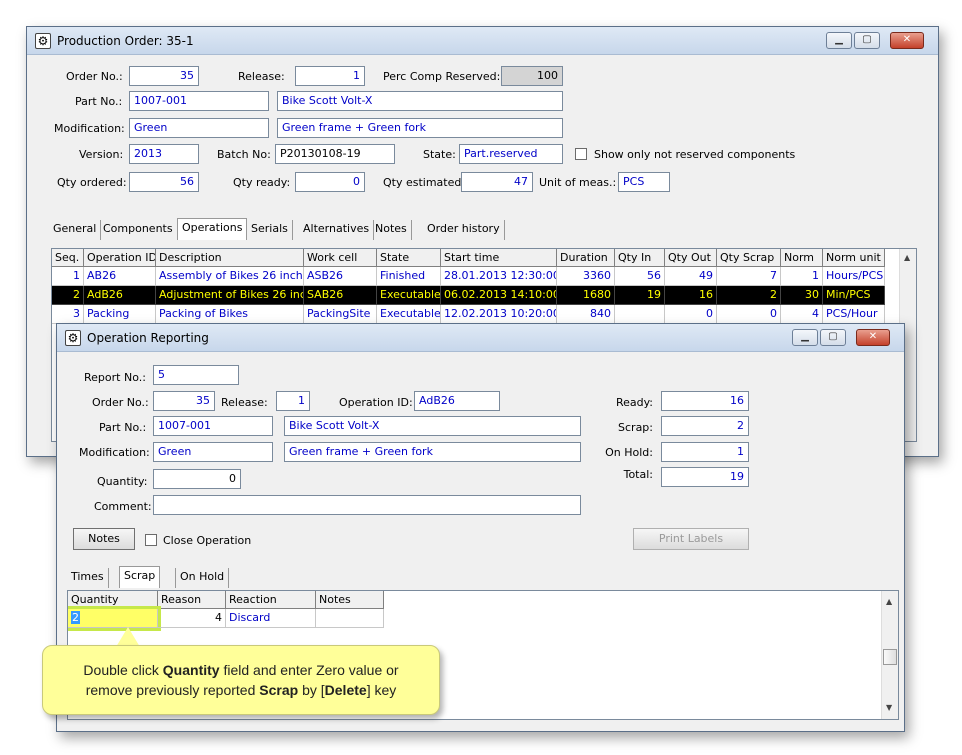 The image size is (962, 755). Describe the element at coordinates (854, 276) in the screenshot. I see `ops-table-cell: Hours/PCS` at that location.